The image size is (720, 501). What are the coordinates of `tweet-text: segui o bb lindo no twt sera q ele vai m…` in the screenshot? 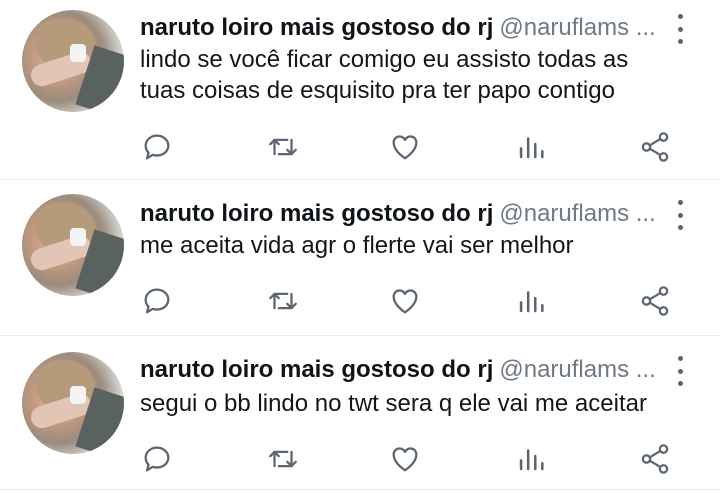 It's located at (393, 403).